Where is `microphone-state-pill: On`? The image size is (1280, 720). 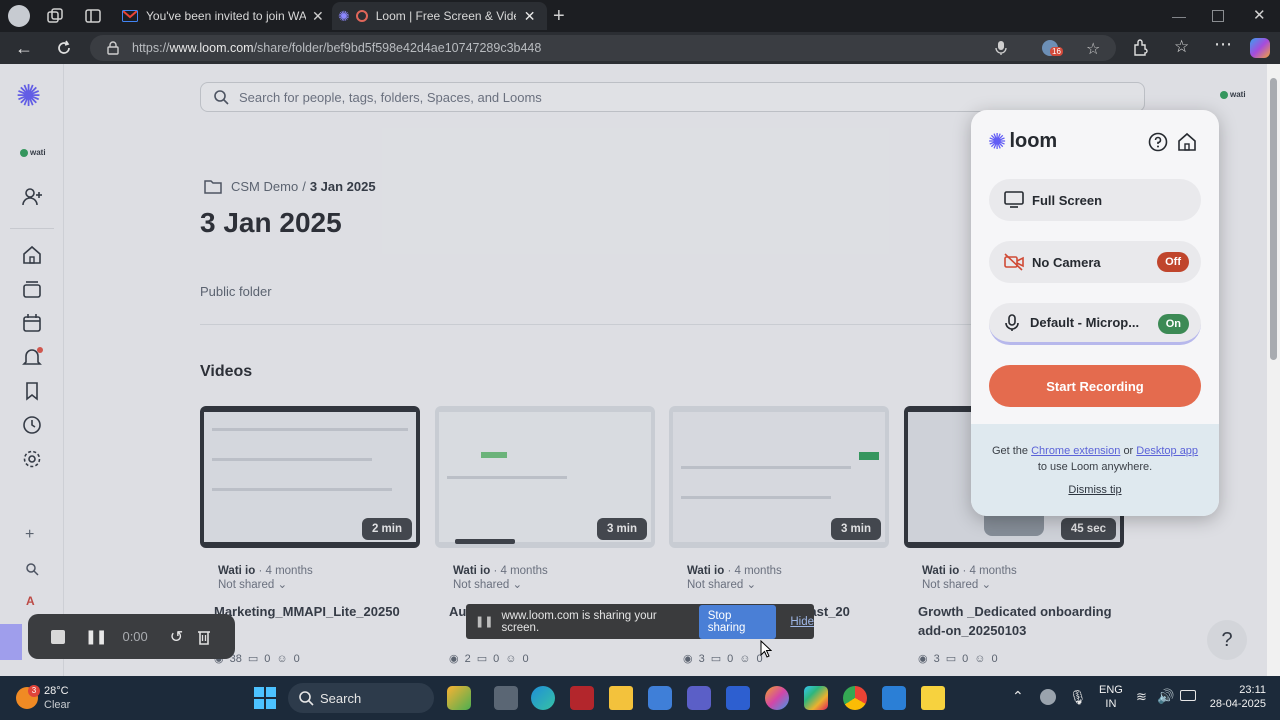
microphone-state-pill: On is located at coordinates (1173, 324).